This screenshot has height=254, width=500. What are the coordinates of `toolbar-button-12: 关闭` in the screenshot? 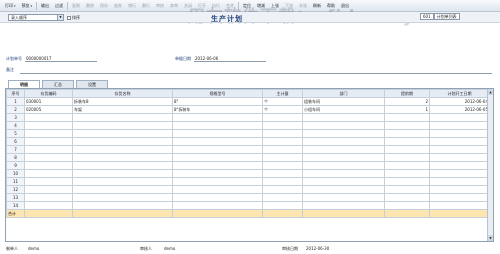 It's located at (188, 5).